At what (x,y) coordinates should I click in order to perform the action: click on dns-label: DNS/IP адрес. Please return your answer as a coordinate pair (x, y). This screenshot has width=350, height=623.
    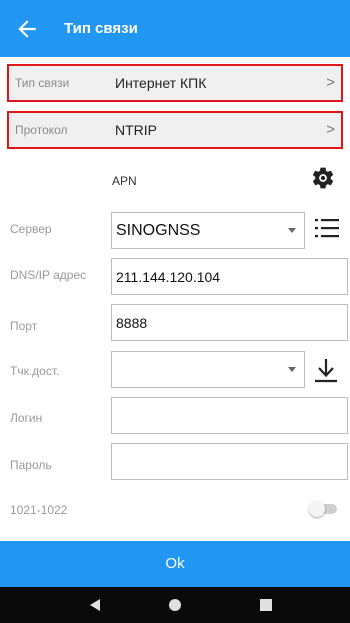
    Looking at the image, I should click on (48, 275).